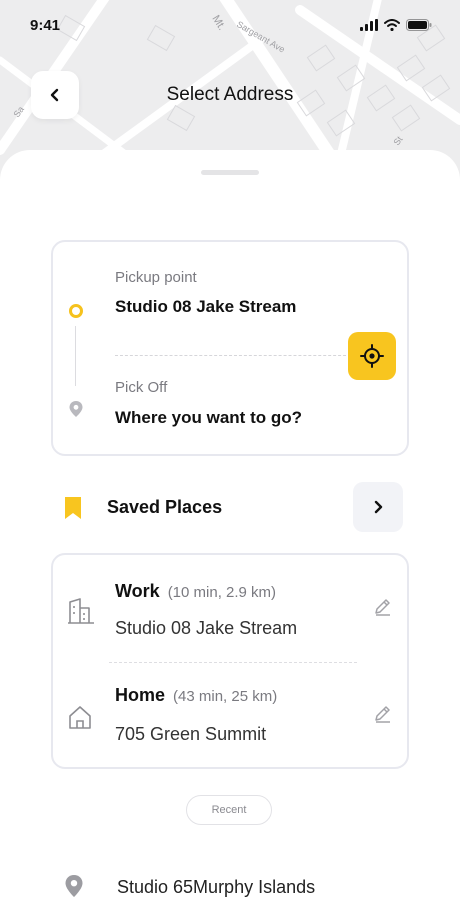 This screenshot has height=900, width=460. What do you see at coordinates (222, 592) in the screenshot?
I see `place-meta: (10 min, 2.9 km)` at bounding box center [222, 592].